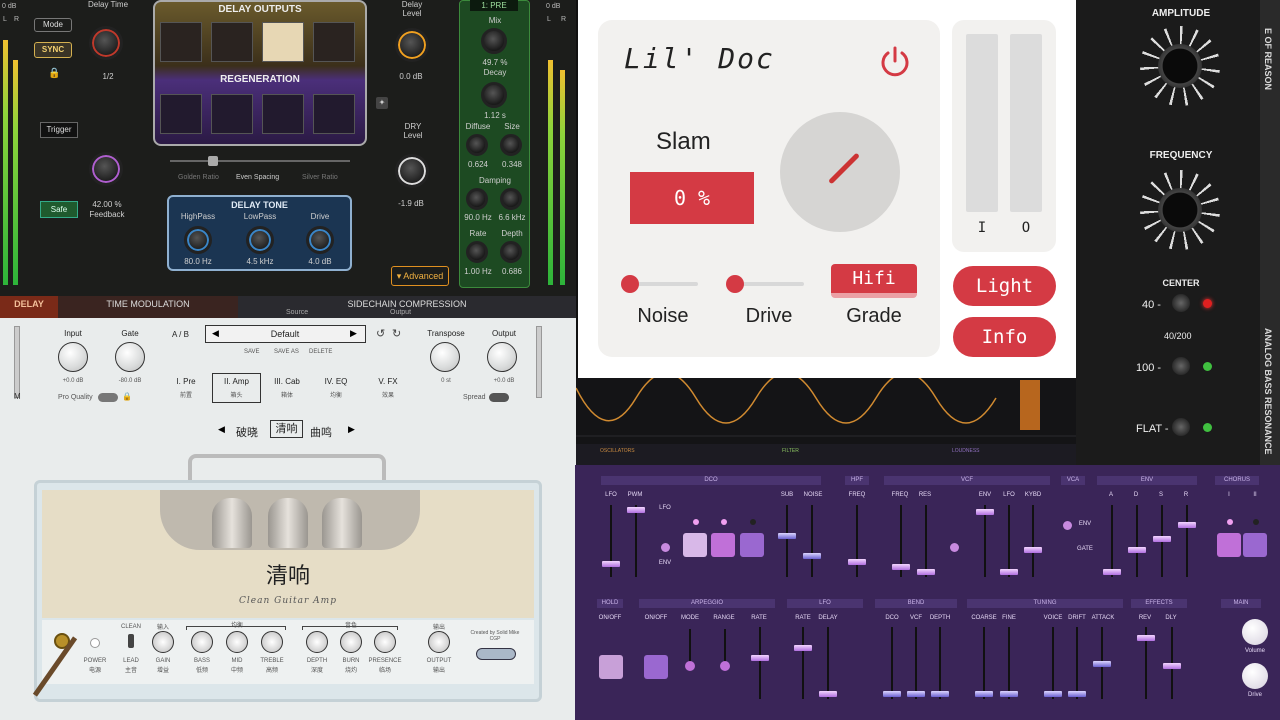  What do you see at coordinates (1172, 666) in the screenshot?
I see `fx-dly-slider-handle` at bounding box center [1172, 666].